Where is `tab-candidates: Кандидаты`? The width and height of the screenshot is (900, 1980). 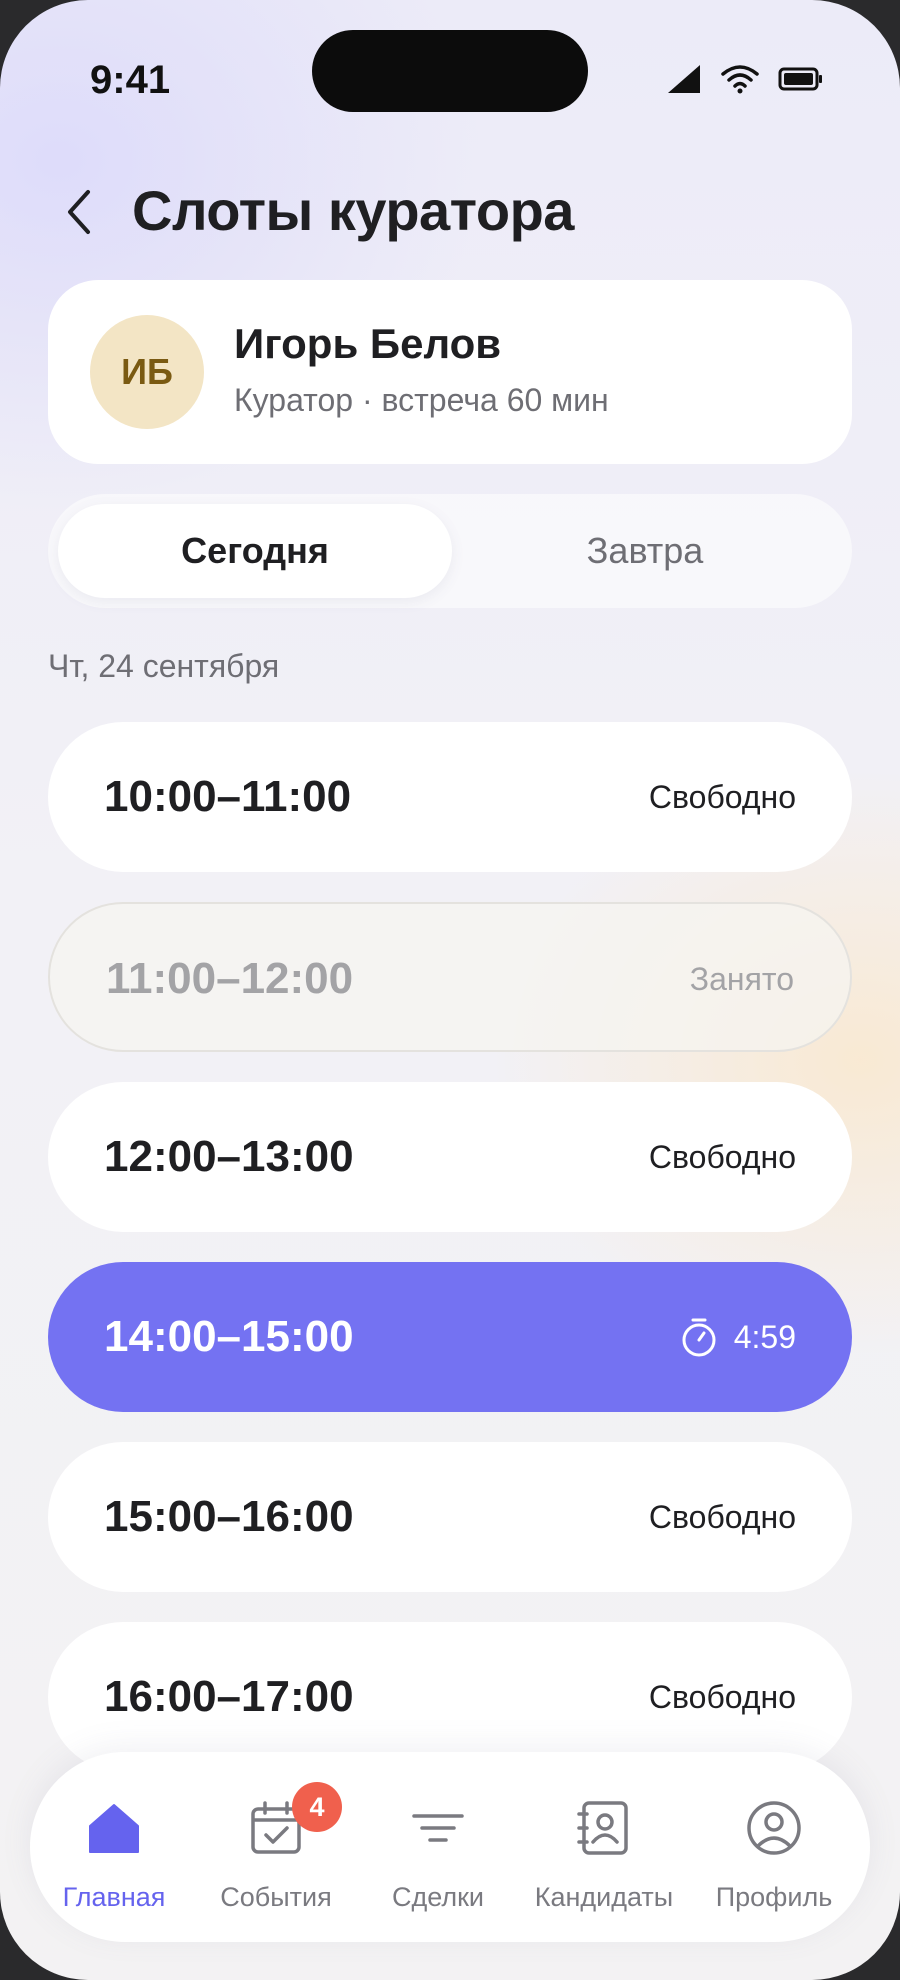 tab-candidates: Кандидаты is located at coordinates (604, 1847).